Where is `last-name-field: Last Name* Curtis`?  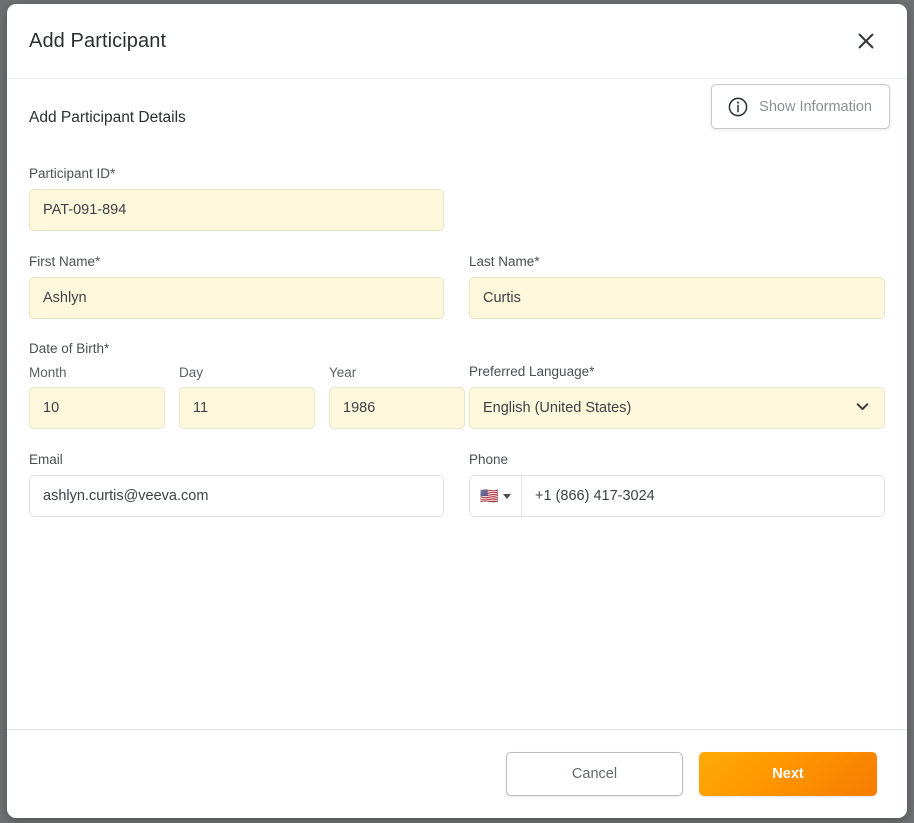 last-name-field: Last Name* Curtis is located at coordinates (677, 286).